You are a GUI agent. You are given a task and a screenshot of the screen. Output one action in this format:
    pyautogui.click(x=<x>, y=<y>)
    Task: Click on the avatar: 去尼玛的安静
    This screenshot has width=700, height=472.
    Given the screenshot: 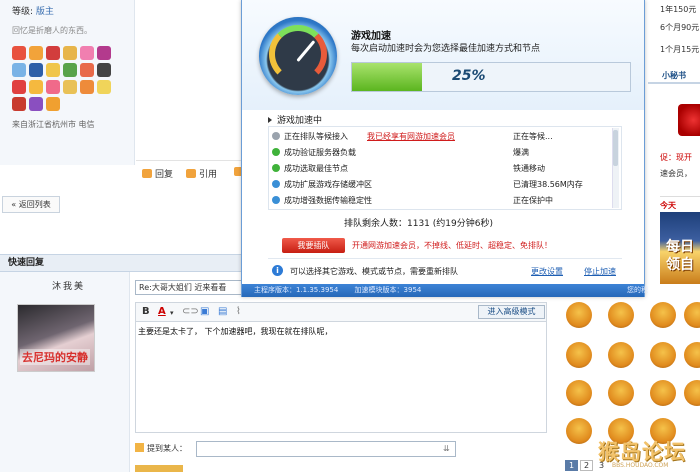 What is the action you would take?
    pyautogui.click(x=56, y=338)
    